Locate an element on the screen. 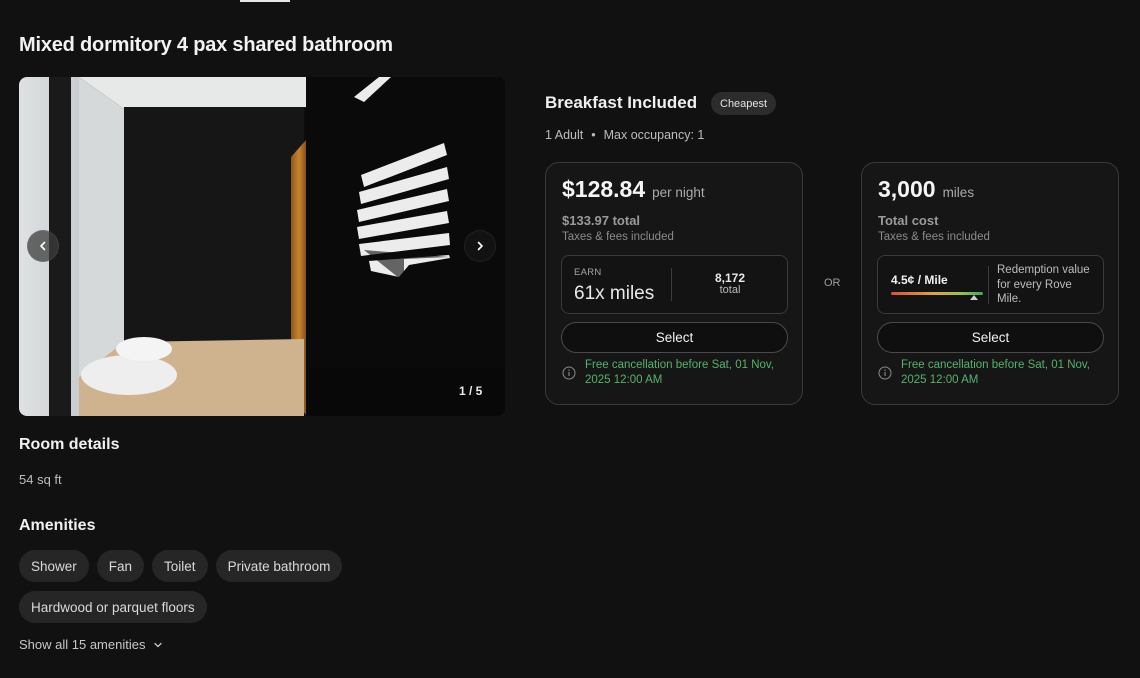 Image resolution: width=1140 pixels, height=678 pixels. earn-miles-box: EARN 61x miles 8,172 total is located at coordinates (674, 284).